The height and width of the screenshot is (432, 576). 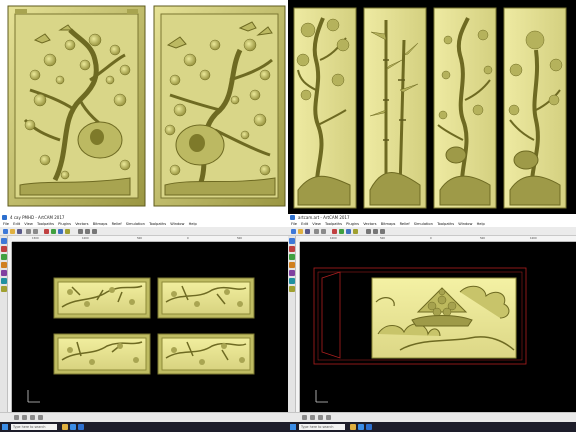 What do you see at coordinates (444, 318) in the screenshot?
I see `cloud-relief-panel` at bounding box center [444, 318].